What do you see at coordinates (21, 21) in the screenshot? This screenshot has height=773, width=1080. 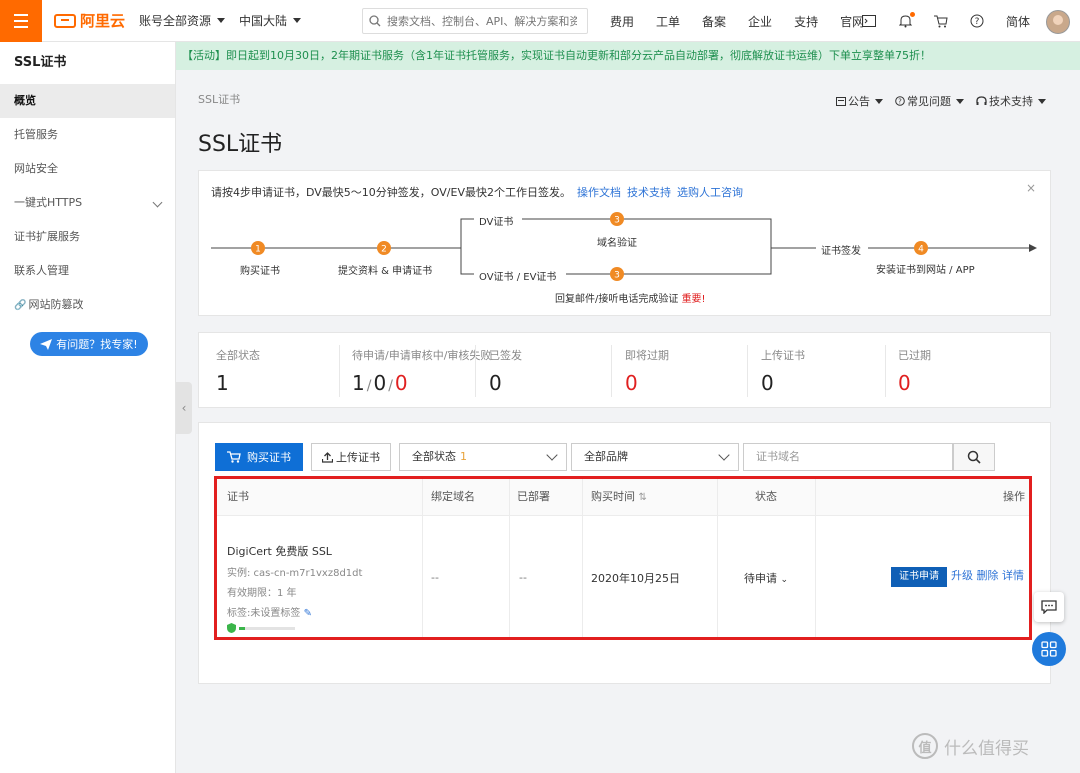 I see `menu-icon` at bounding box center [21, 21].